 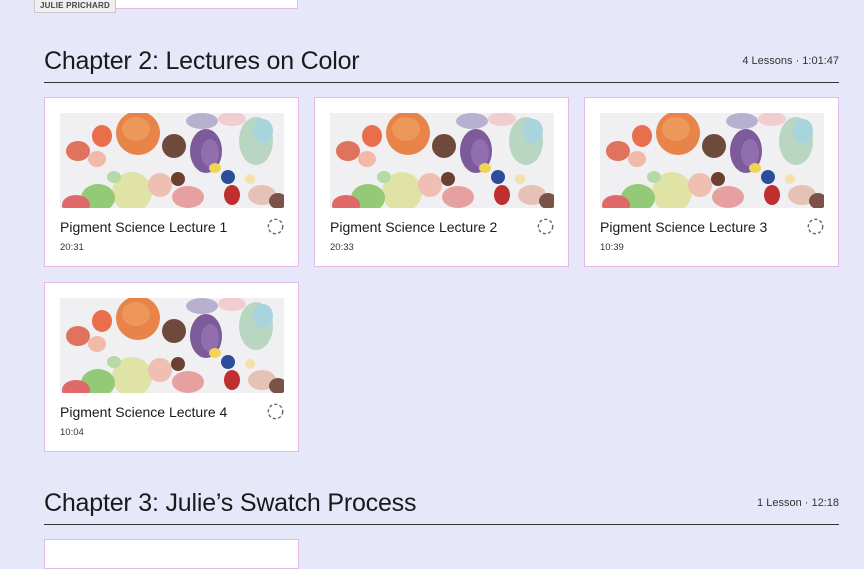 What do you see at coordinates (171, 554) in the screenshot?
I see `lesson-card-next` at bounding box center [171, 554].